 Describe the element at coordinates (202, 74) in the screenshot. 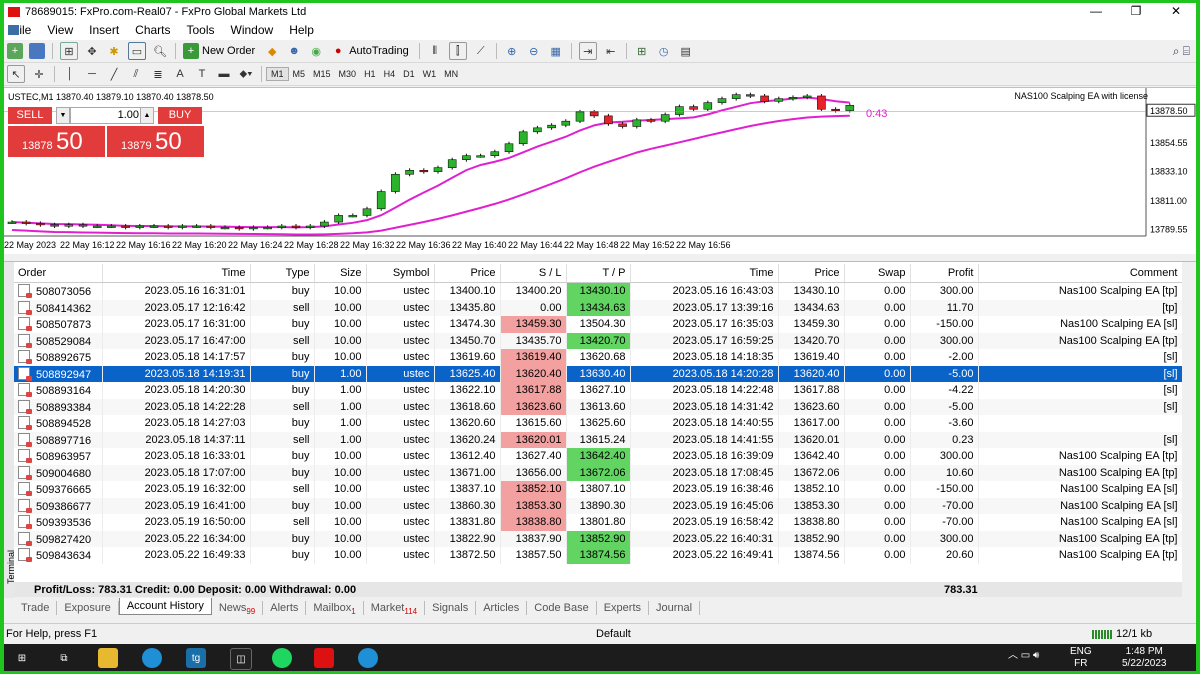

I see `label-icon: T` at that location.